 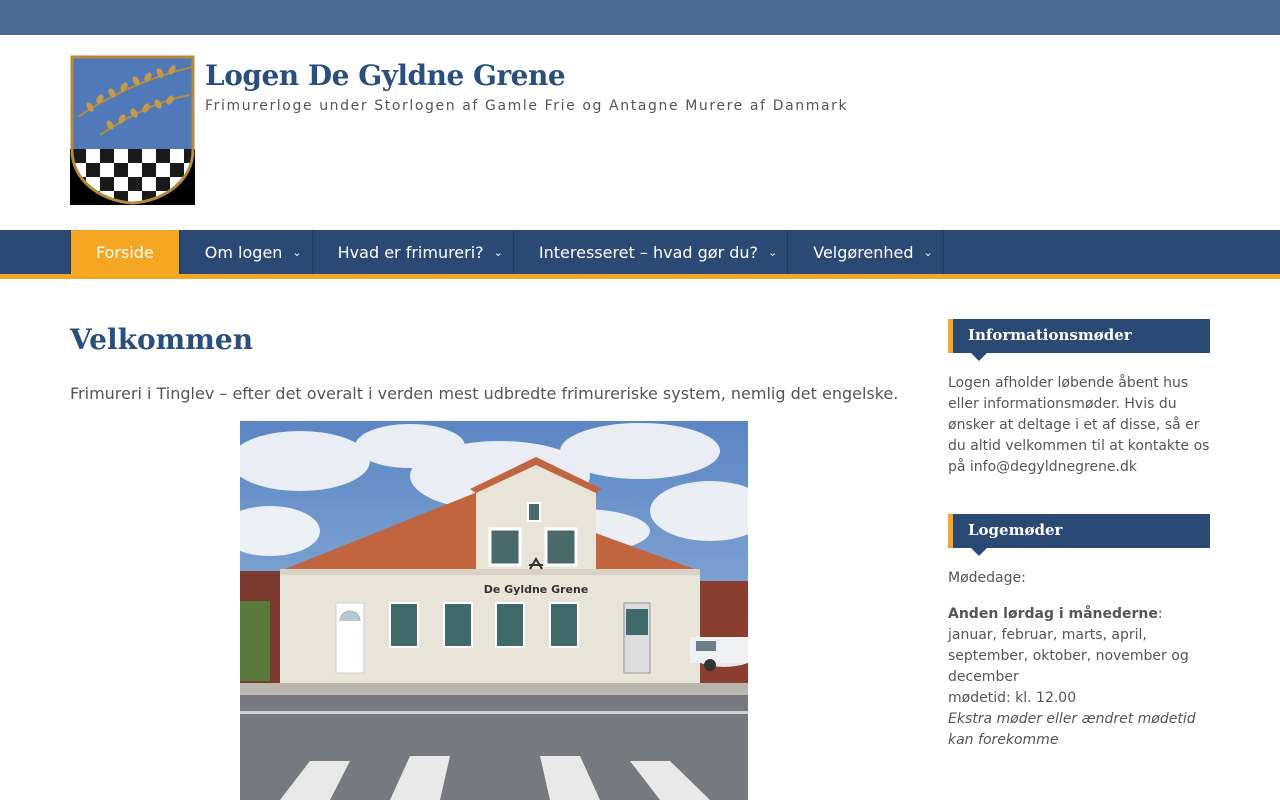 I want to click on widget-title: Logemøder, so click(x=1015, y=530).